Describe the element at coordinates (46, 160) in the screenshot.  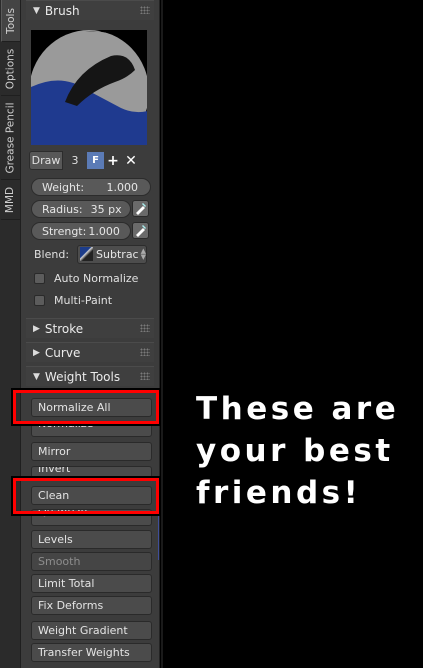
I see `brush-select-button: Draw` at that location.